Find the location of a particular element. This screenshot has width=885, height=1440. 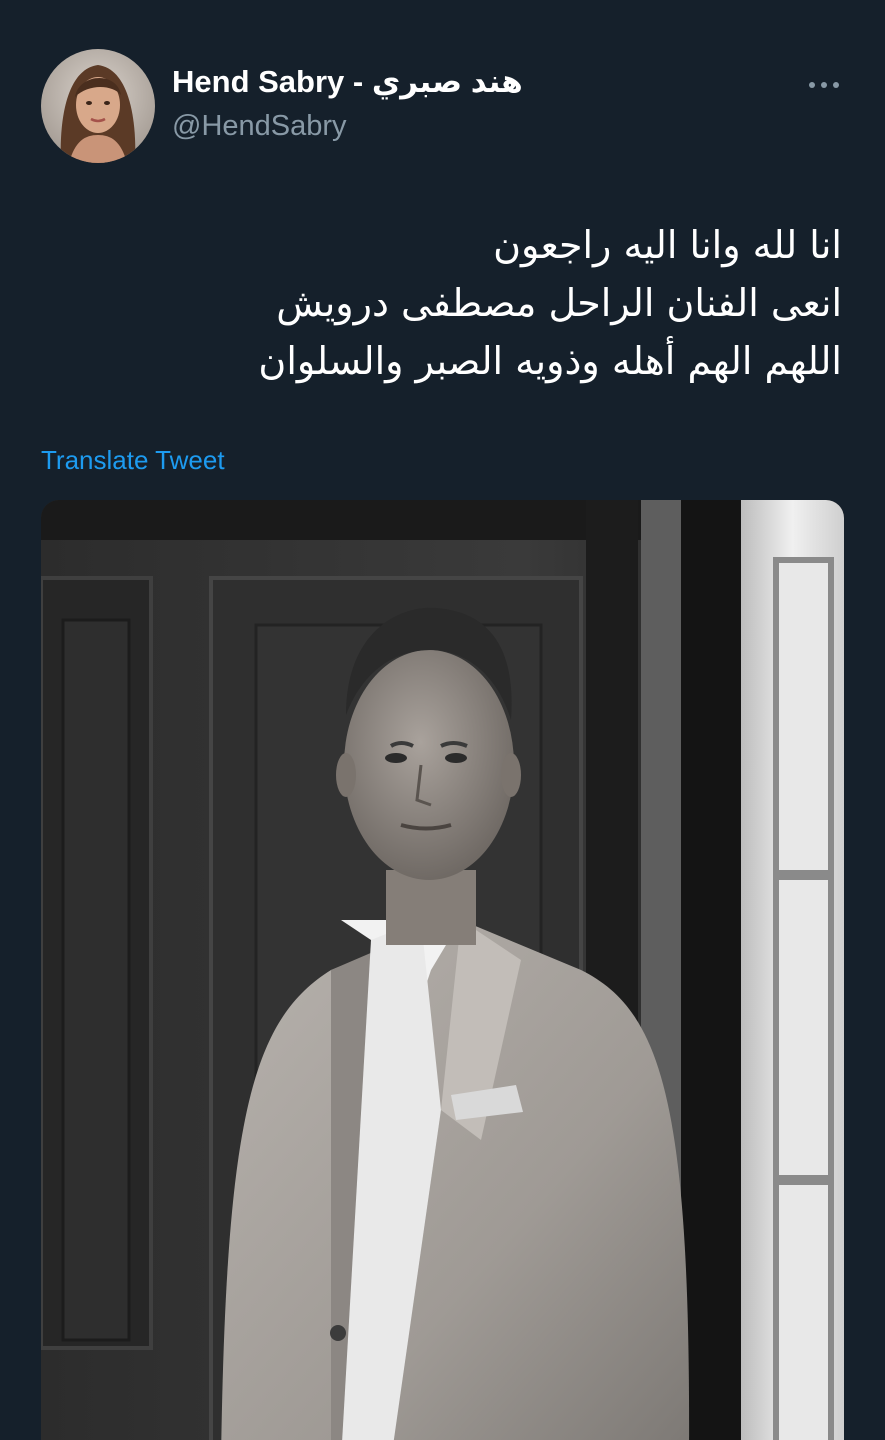

tweet-text-line: انعى الفنان الراحل مصطفى درويش is located at coordinates (559, 303).